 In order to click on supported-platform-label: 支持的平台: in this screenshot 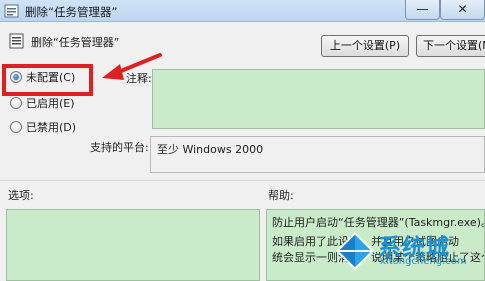, I will do `click(119, 147)`.